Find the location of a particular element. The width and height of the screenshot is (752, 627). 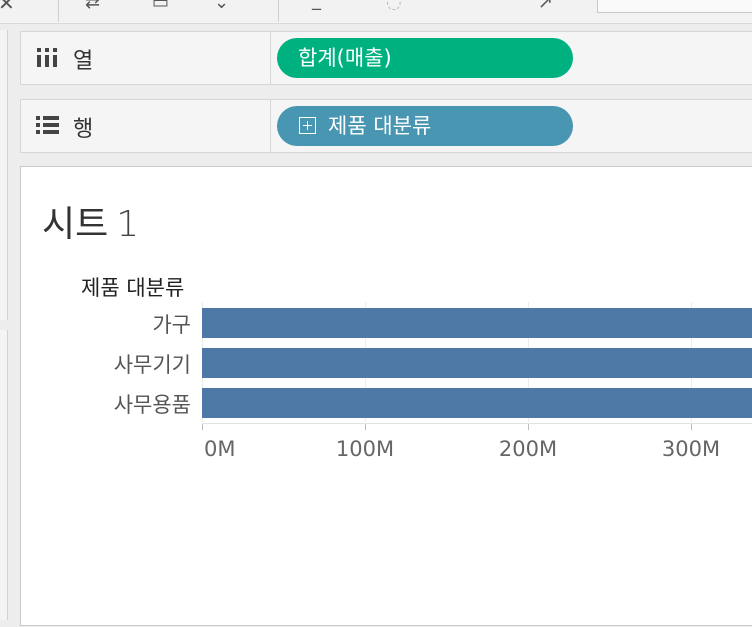

fit-icon: ⋯⋯ is located at coordinates (485, 3).